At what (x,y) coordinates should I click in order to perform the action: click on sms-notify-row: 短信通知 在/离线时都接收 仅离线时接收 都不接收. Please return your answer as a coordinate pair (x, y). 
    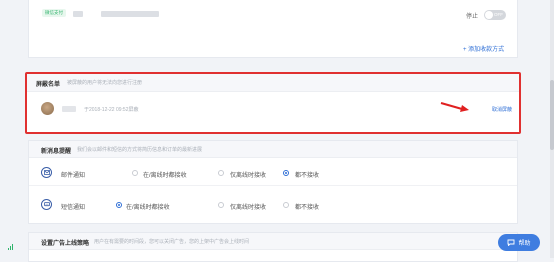
    Looking at the image, I should click on (273, 205).